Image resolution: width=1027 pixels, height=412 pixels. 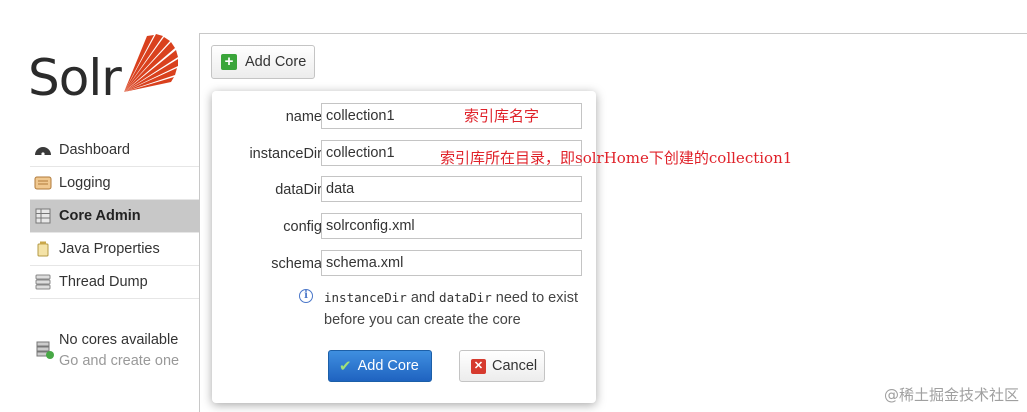 I want to click on hint-text-2: before you can create the core, so click(x=422, y=320).